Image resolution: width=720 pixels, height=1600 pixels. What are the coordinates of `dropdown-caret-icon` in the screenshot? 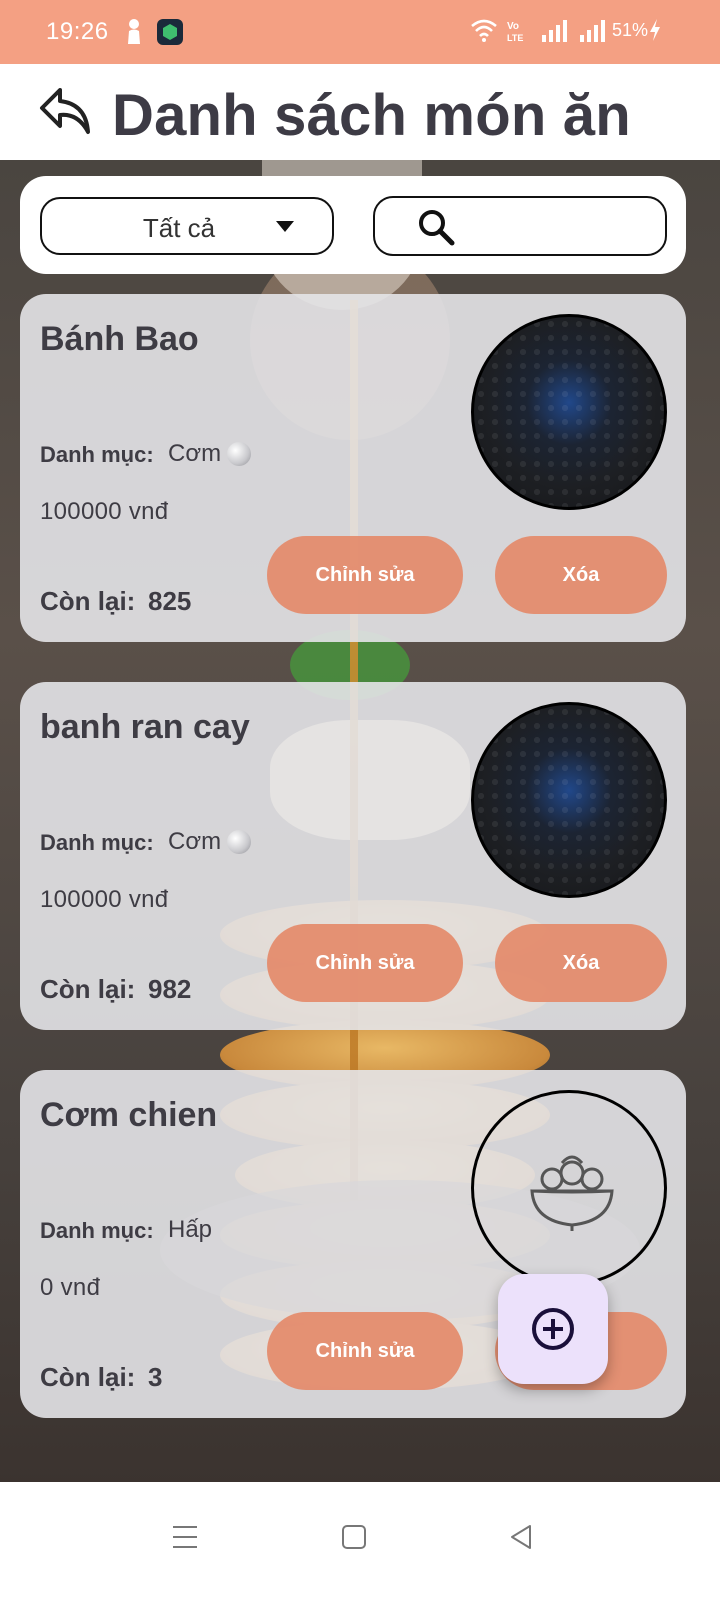 It's located at (285, 226).